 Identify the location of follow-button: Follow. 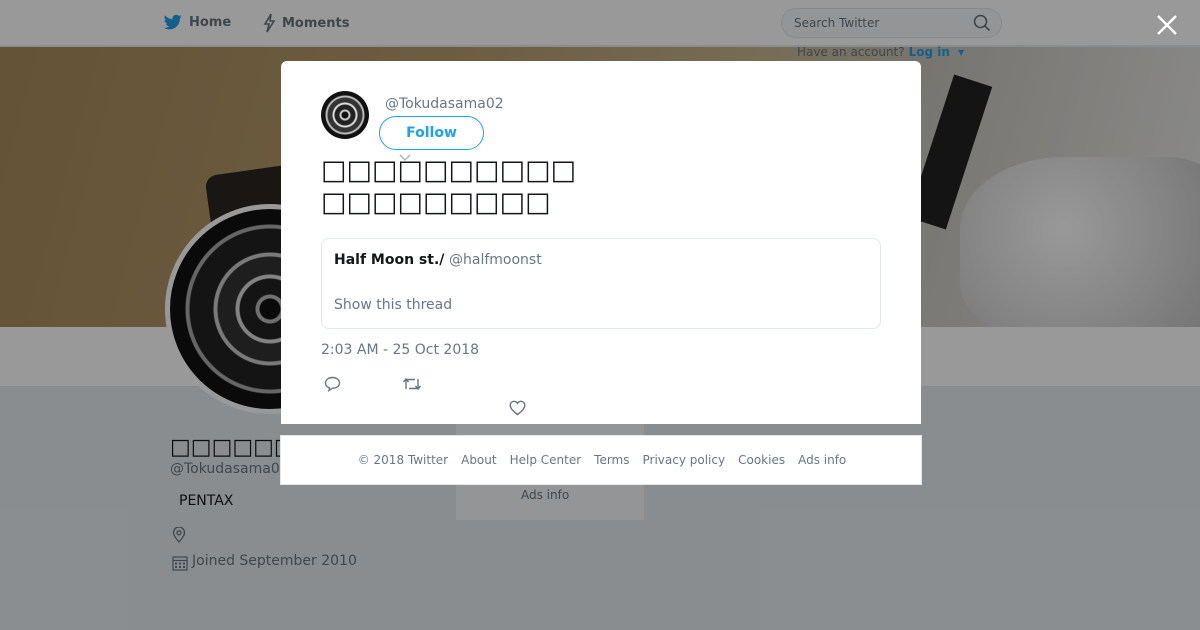
(431, 133).